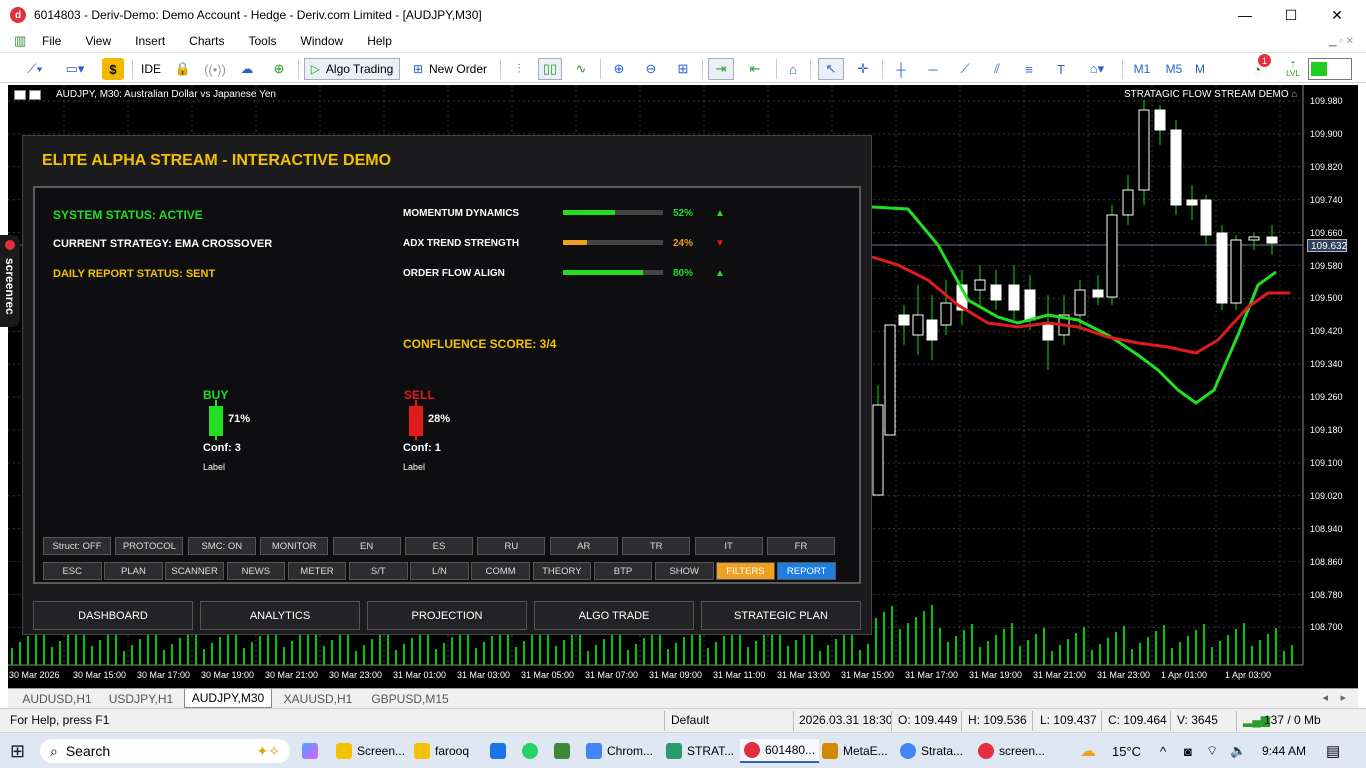  What do you see at coordinates (441, 751) in the screenshot?
I see `taskbar-app-farooq: farooq` at bounding box center [441, 751].